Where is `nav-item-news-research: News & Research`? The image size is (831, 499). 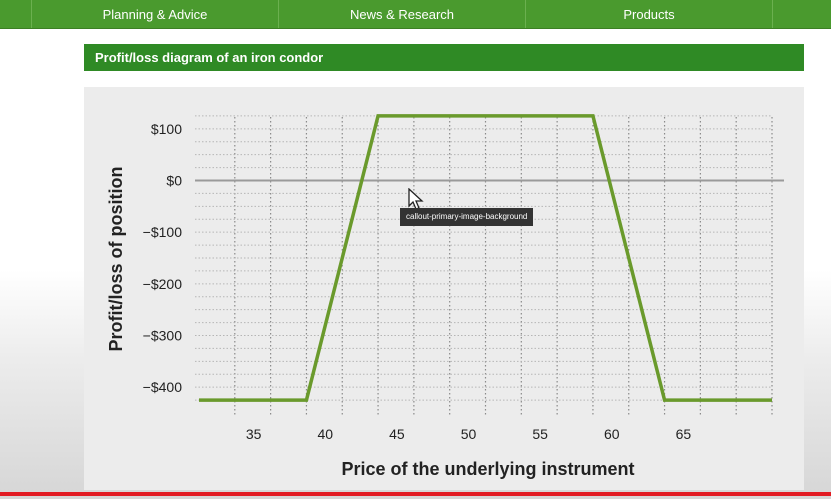 nav-item-news-research: News & Research is located at coordinates (402, 14).